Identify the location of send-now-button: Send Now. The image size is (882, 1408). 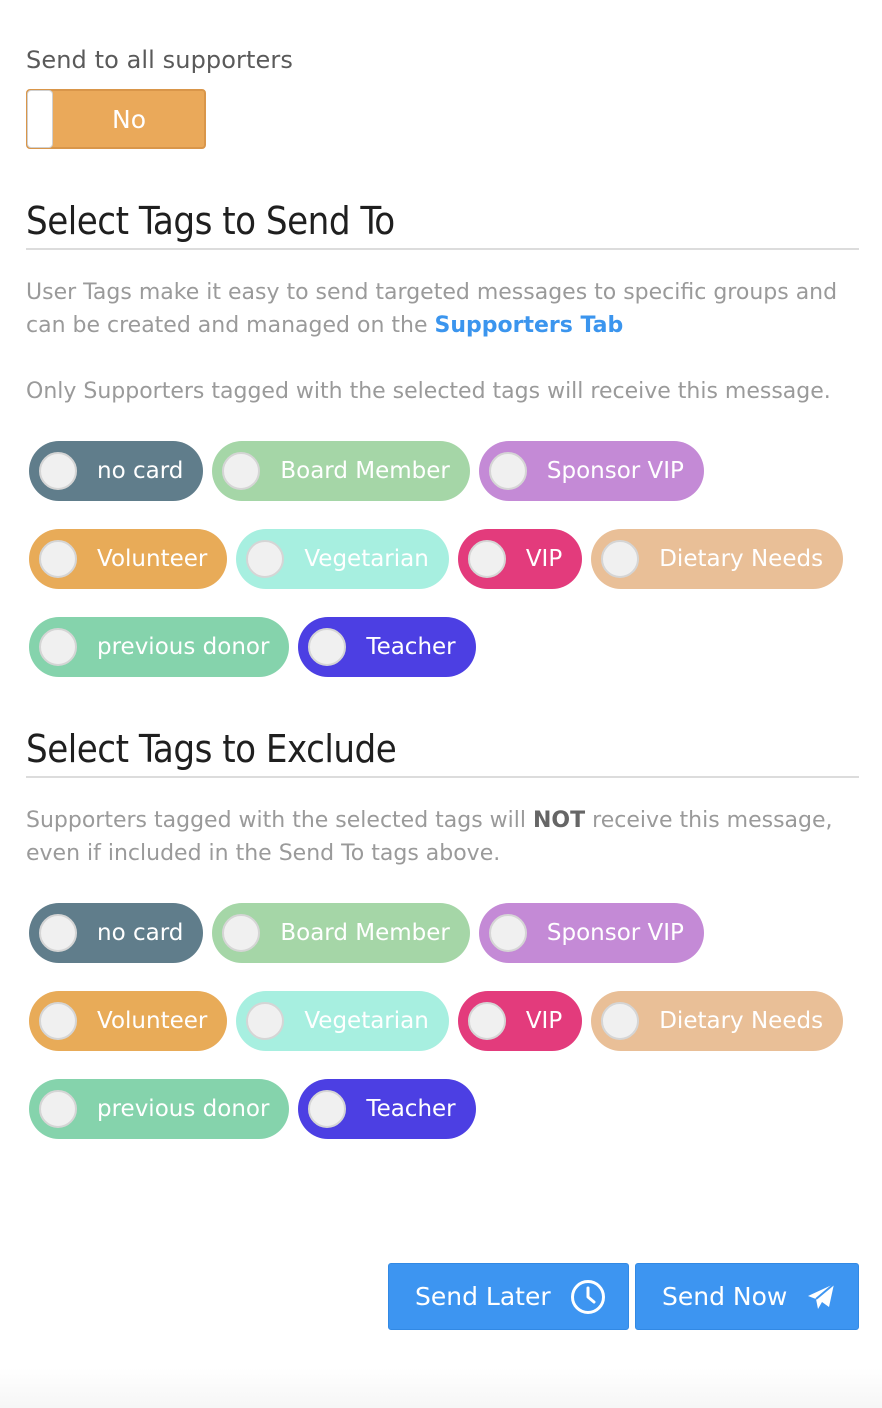
(747, 1296).